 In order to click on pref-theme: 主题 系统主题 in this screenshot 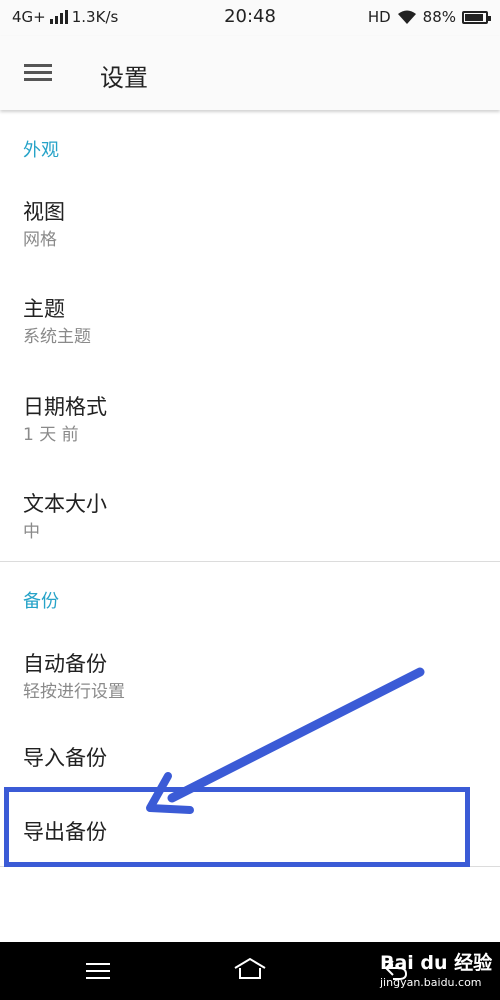, I will do `click(250, 317)`.